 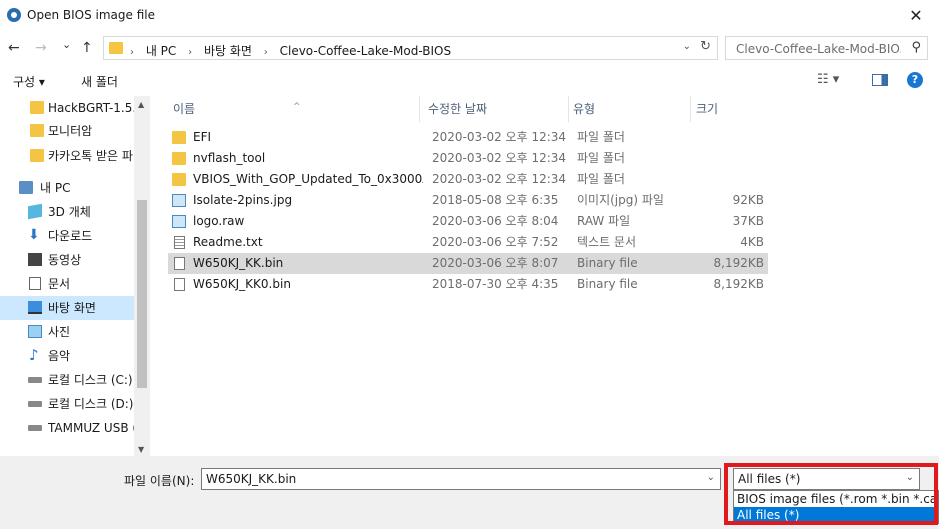 What do you see at coordinates (620, 200) in the screenshot?
I see `file-type: 이미지(jpg) 파일` at bounding box center [620, 200].